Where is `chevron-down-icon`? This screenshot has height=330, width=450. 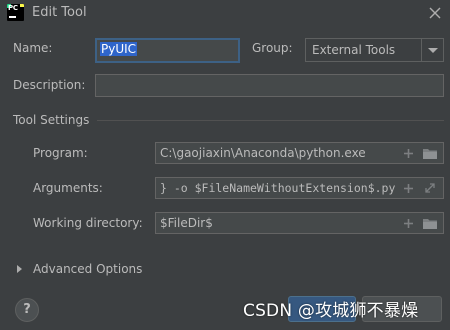 chevron-down-icon is located at coordinates (432, 50).